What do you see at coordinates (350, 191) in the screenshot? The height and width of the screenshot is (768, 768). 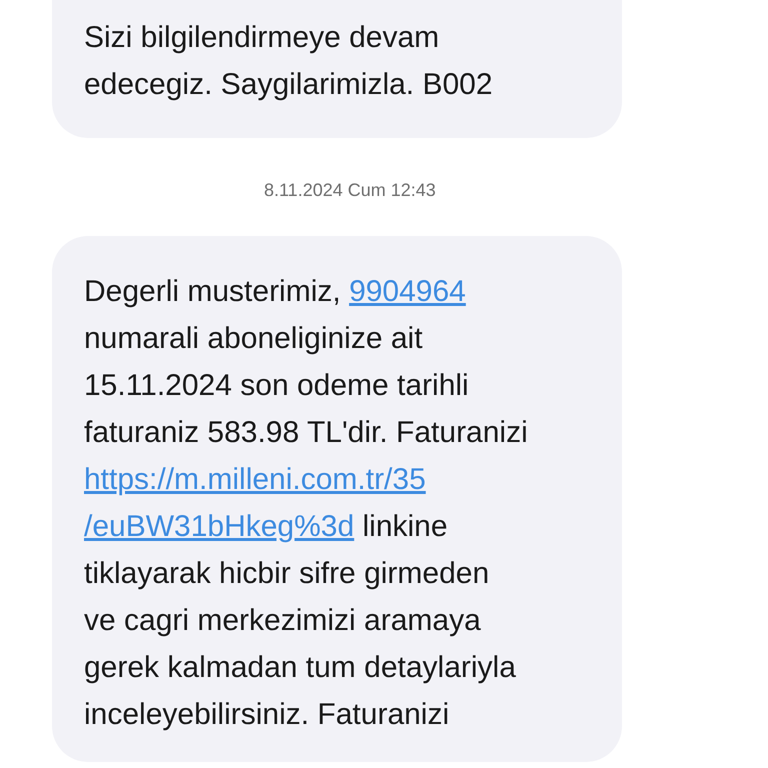 I see `message-timestamp: 8.11.2024 Cum 12:43` at bounding box center [350, 191].